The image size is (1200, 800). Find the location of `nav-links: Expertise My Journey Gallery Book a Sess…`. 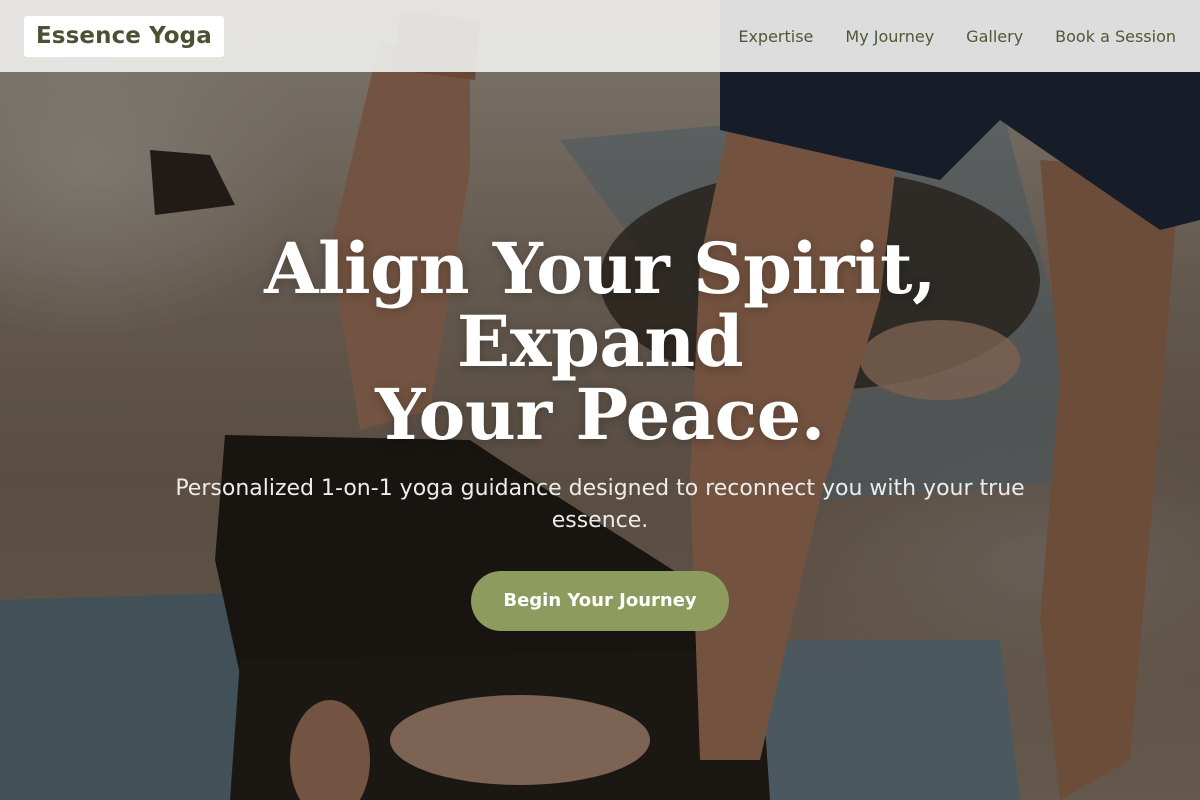

nav-links: Expertise My Journey Gallery Book a Sess… is located at coordinates (957, 36).